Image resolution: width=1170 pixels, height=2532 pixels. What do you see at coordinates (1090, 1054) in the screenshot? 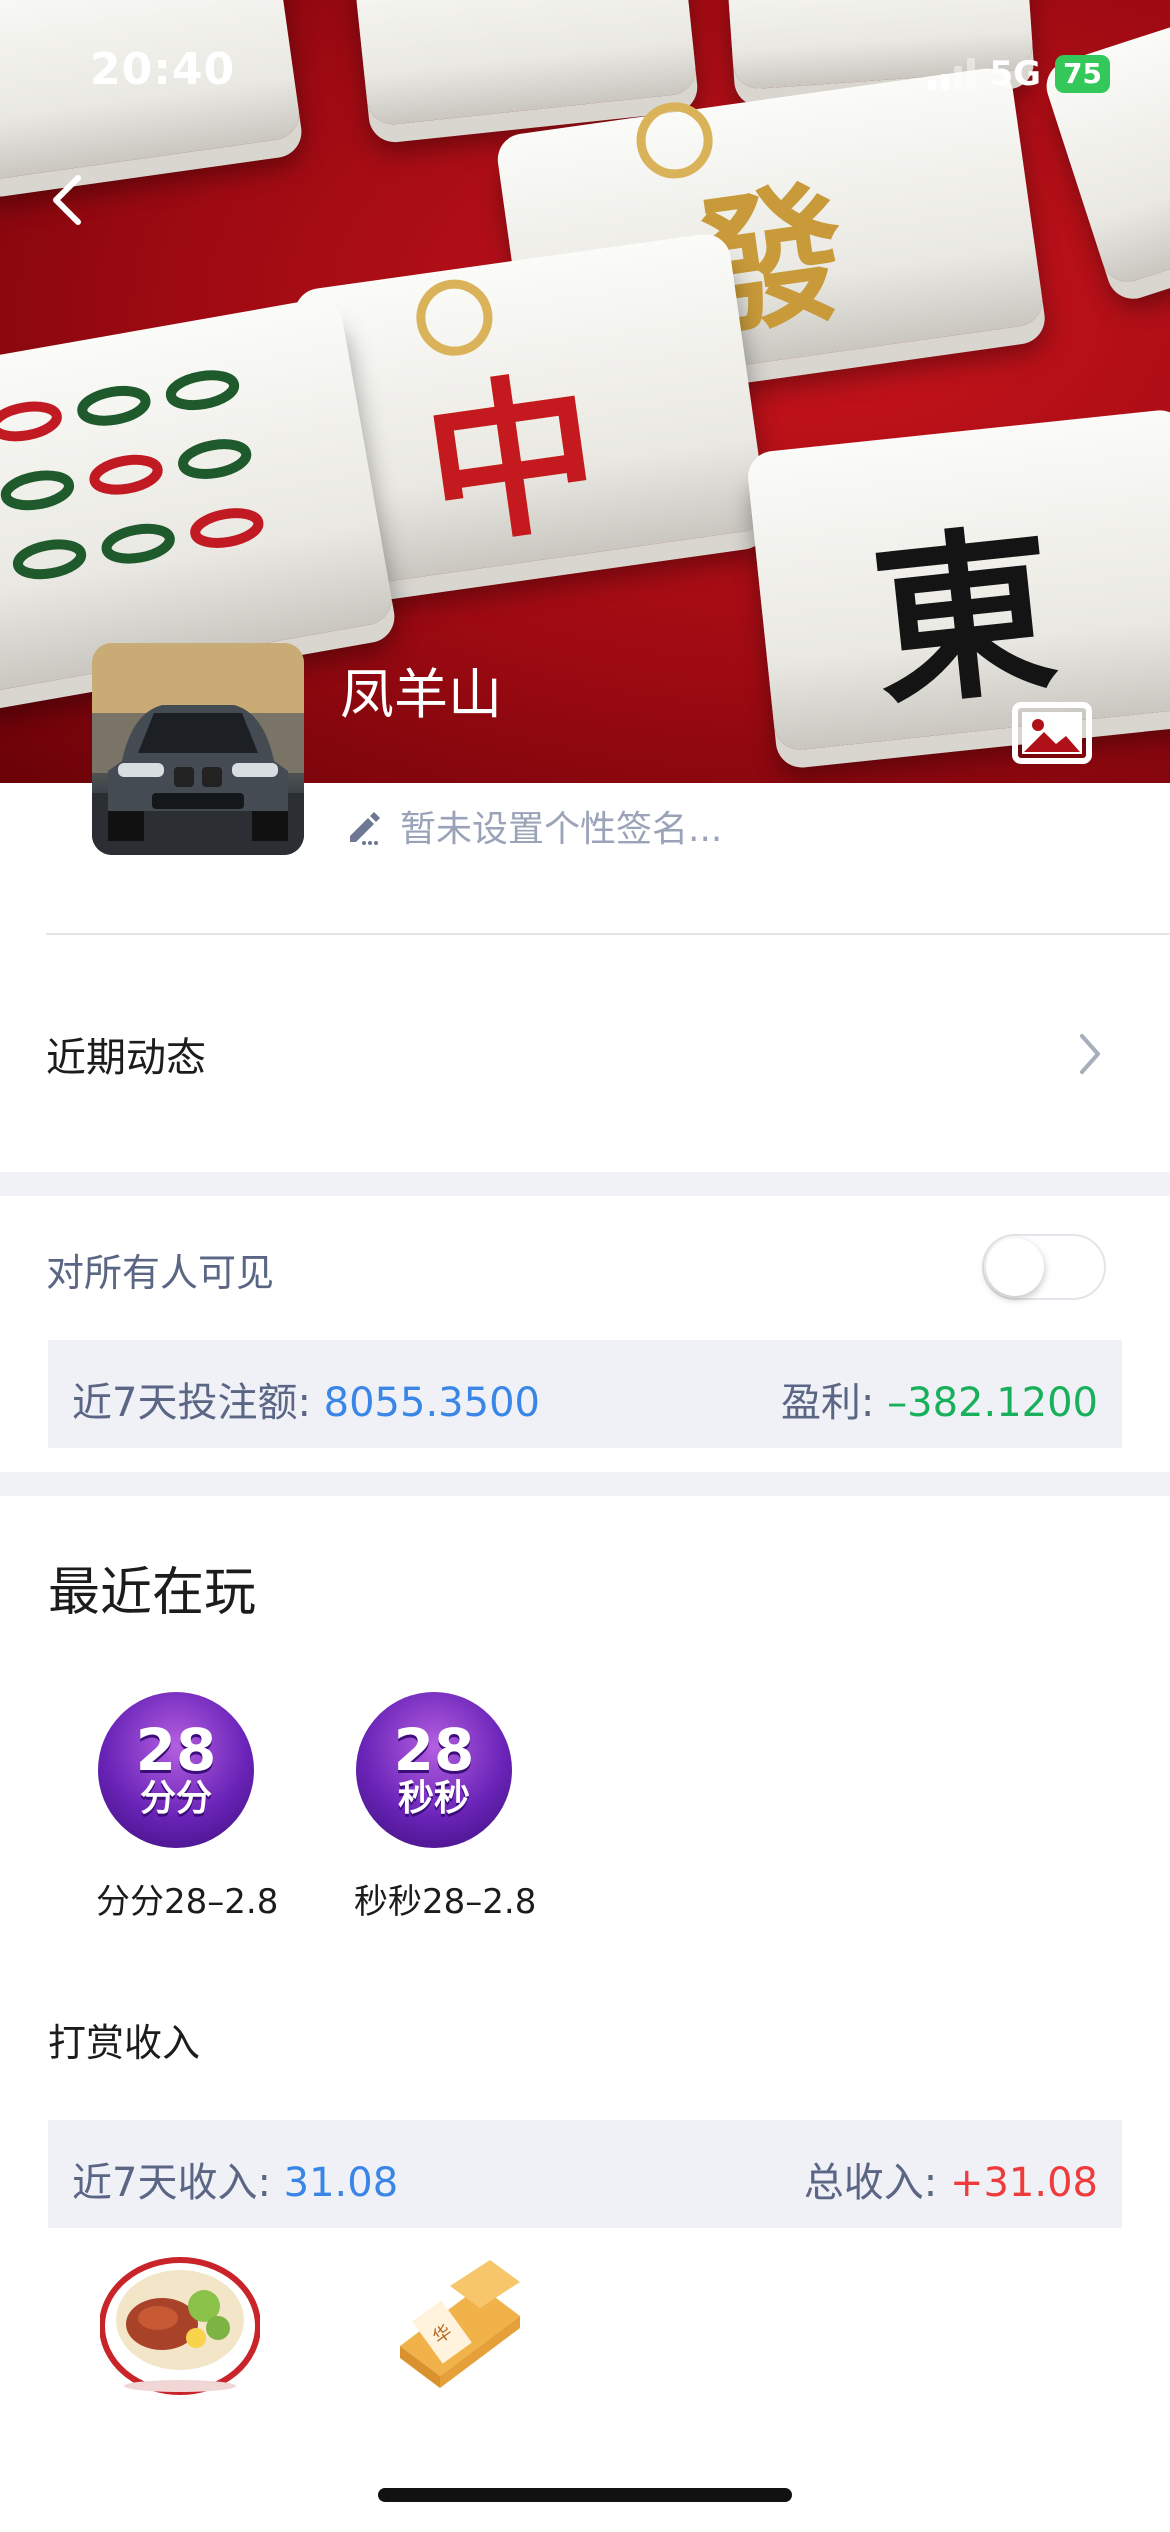
I see `chevron-right-icon` at bounding box center [1090, 1054].